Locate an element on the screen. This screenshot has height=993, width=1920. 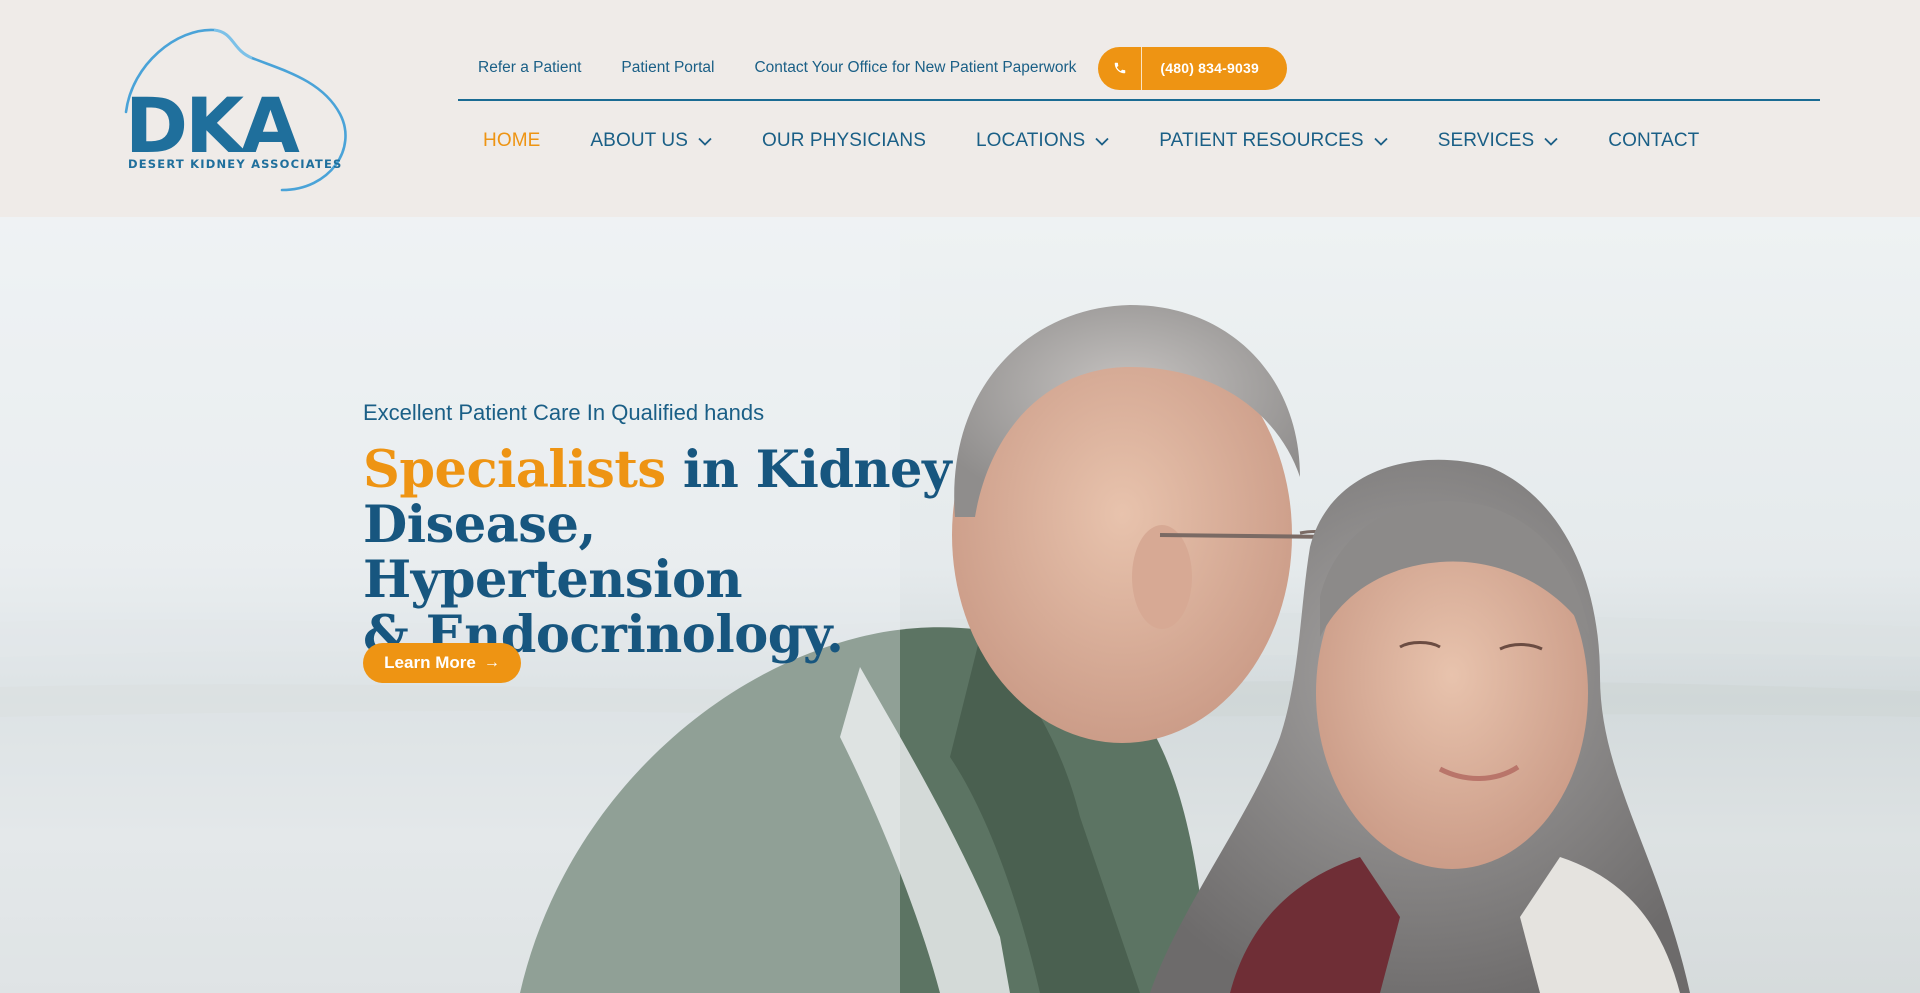
headline-highlight: Specialists is located at coordinates (514, 470).